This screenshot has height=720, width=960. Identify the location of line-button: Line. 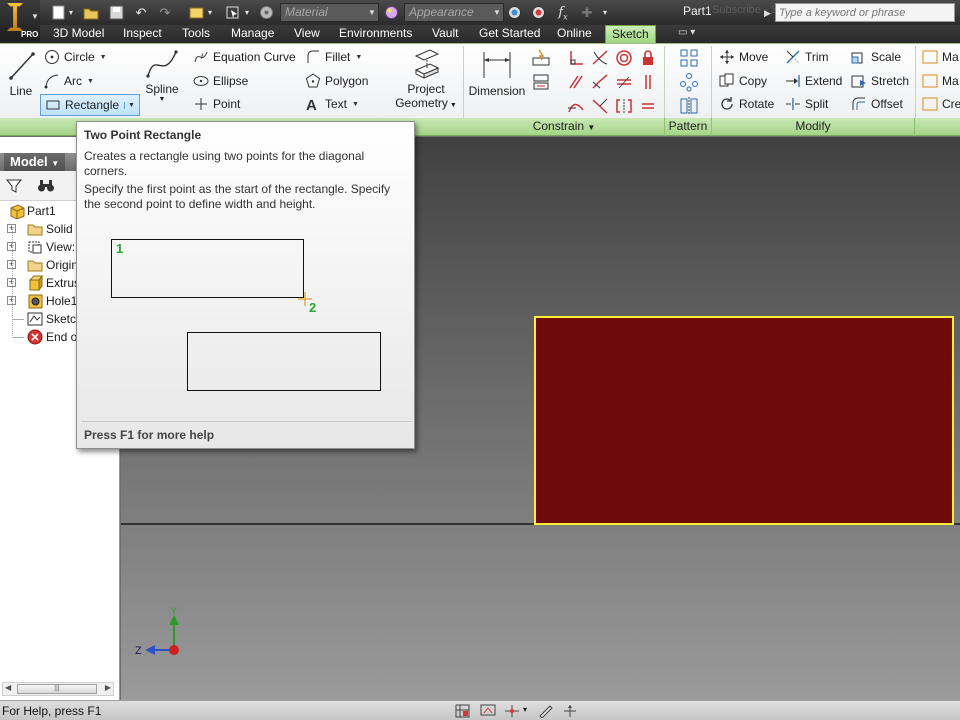
(21, 73).